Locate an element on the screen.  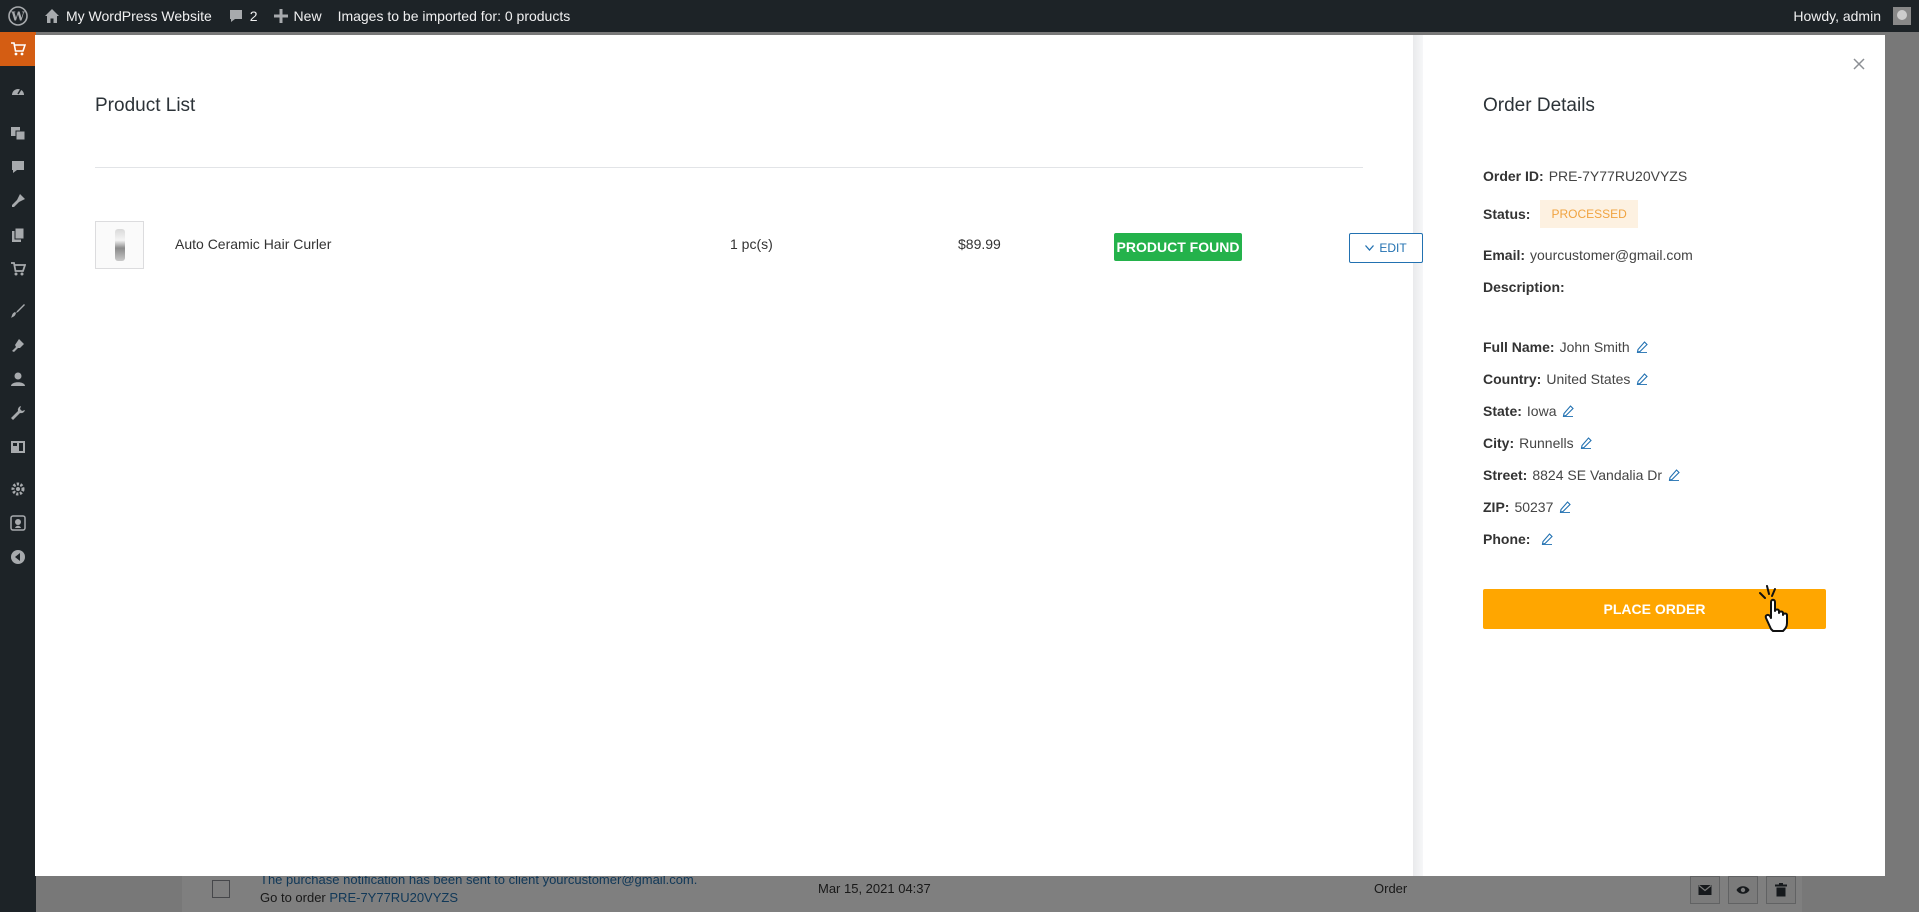
product-found-badge: PRODUCT FOUND is located at coordinates (1178, 247).